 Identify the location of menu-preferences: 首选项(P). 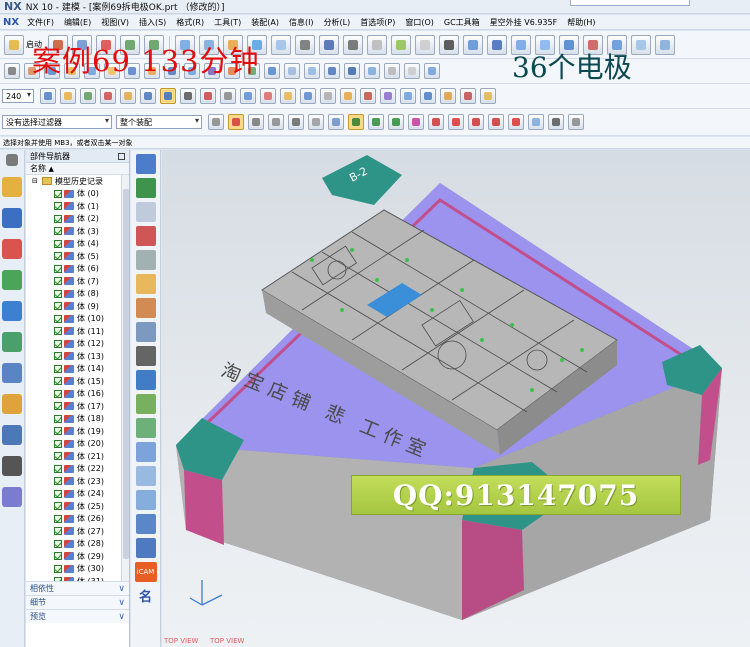
(377, 22).